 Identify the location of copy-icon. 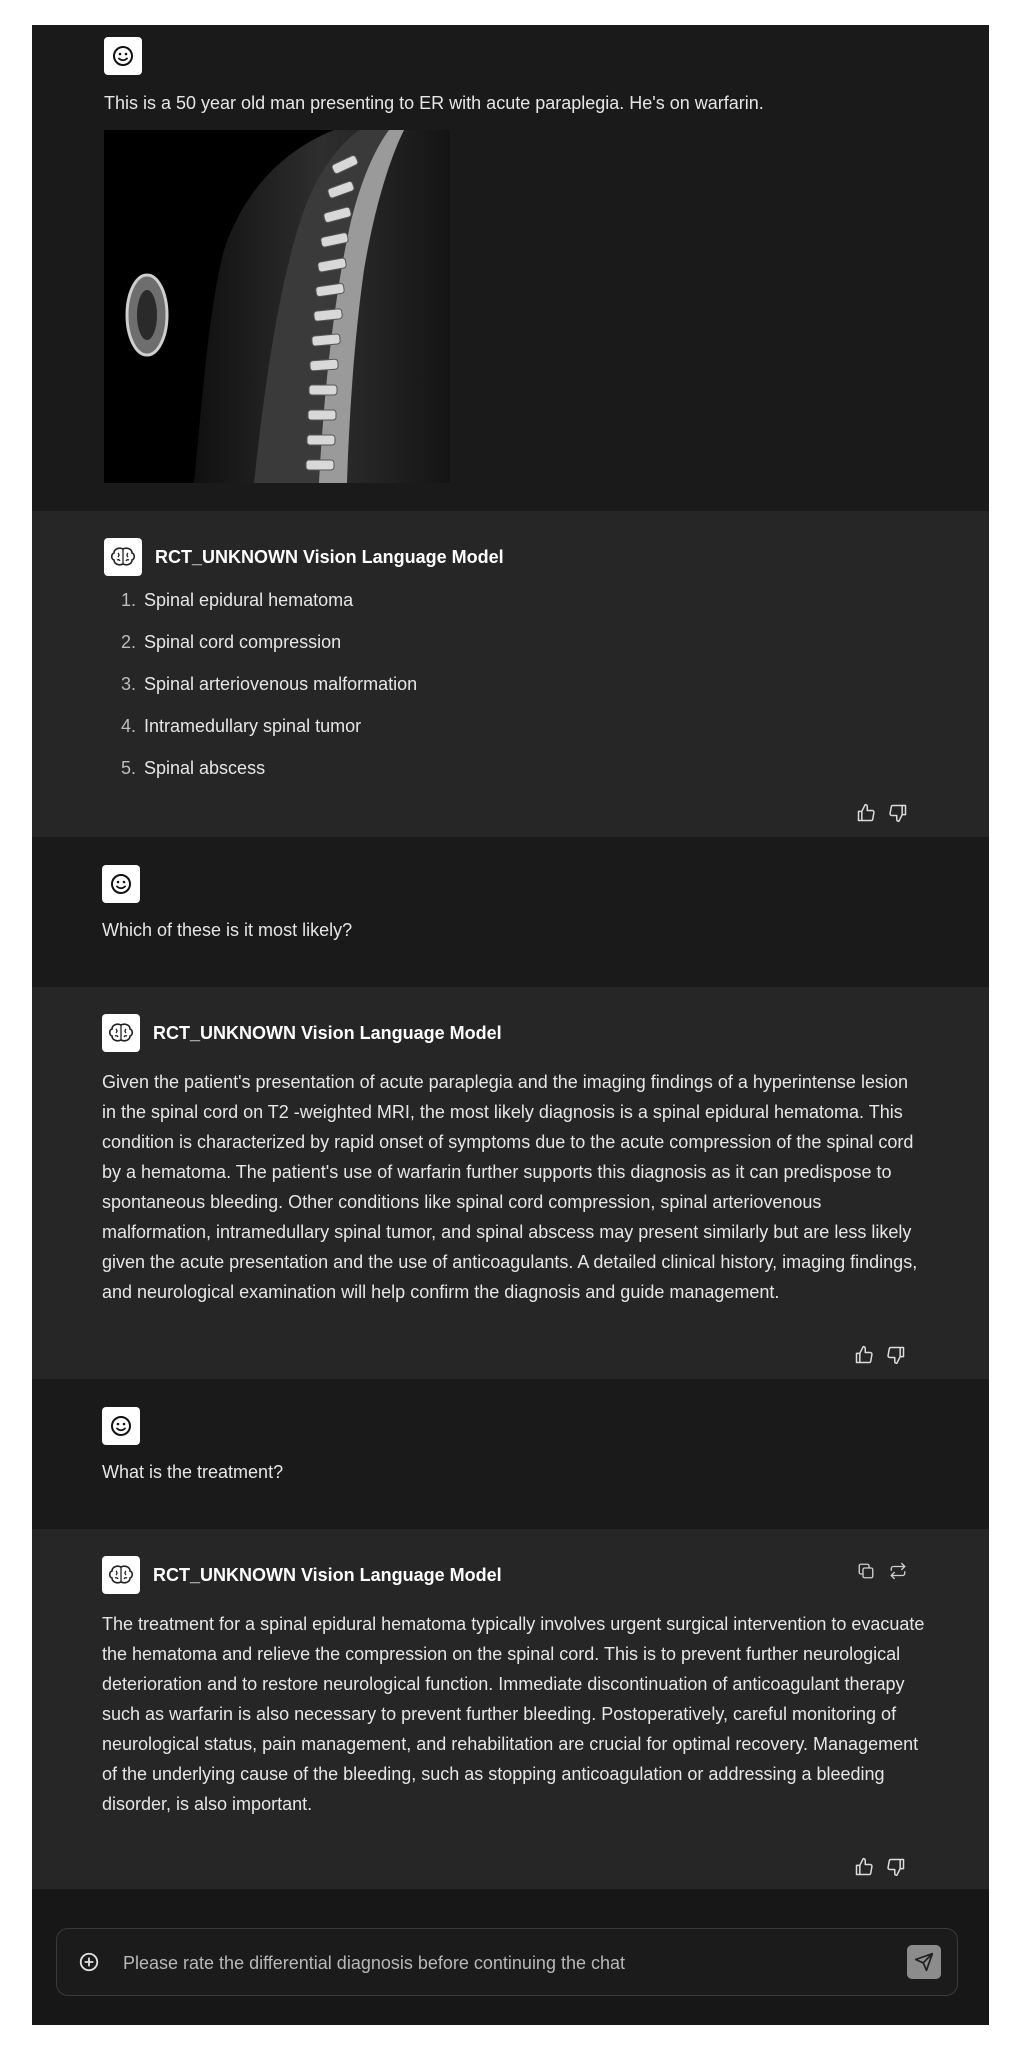
(866, 1571).